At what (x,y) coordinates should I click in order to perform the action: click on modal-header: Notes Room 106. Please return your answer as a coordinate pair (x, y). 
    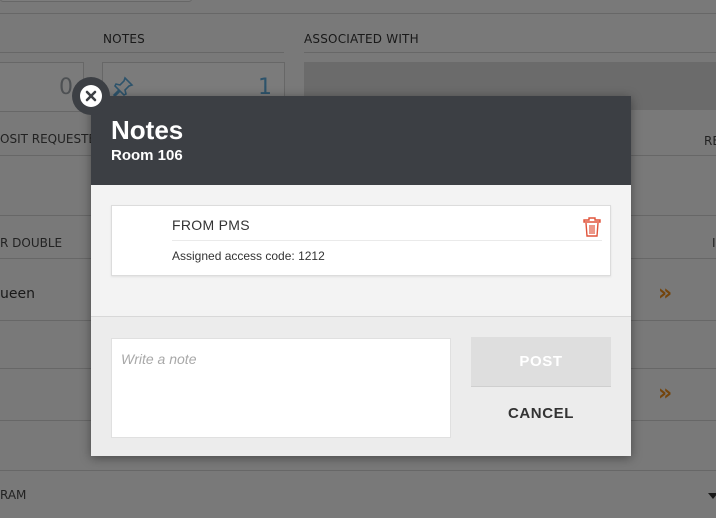
    Looking at the image, I should click on (361, 140).